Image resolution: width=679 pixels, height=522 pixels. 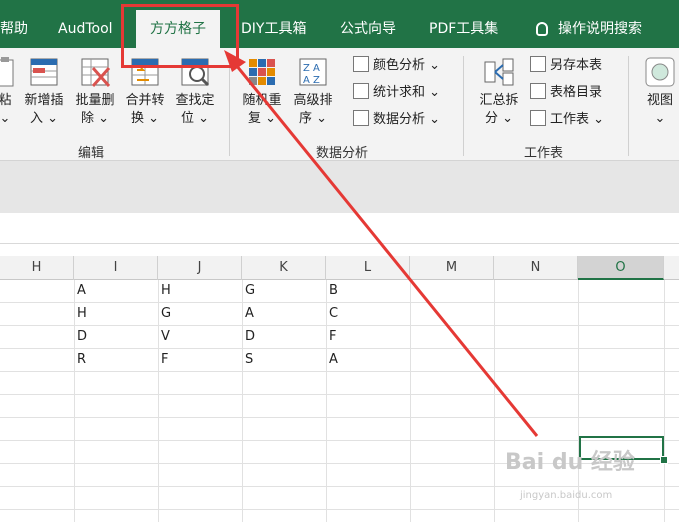 I want to click on watermark-url: jingyan.baidu.com, so click(x=566, y=495).